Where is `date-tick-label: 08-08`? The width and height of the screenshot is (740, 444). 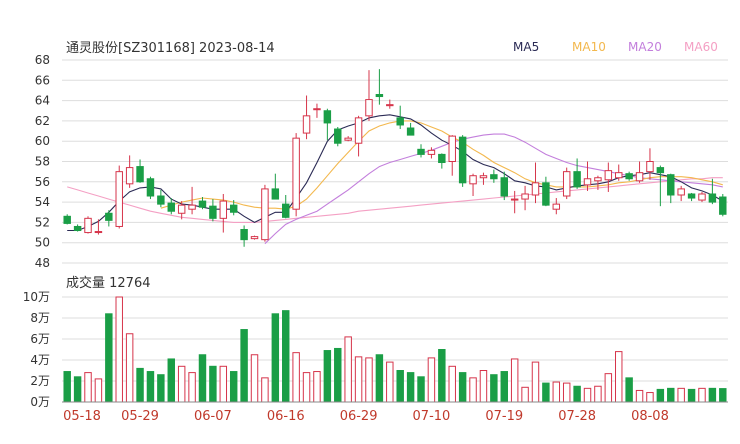 date-tick-label: 08-08 is located at coordinates (650, 416).